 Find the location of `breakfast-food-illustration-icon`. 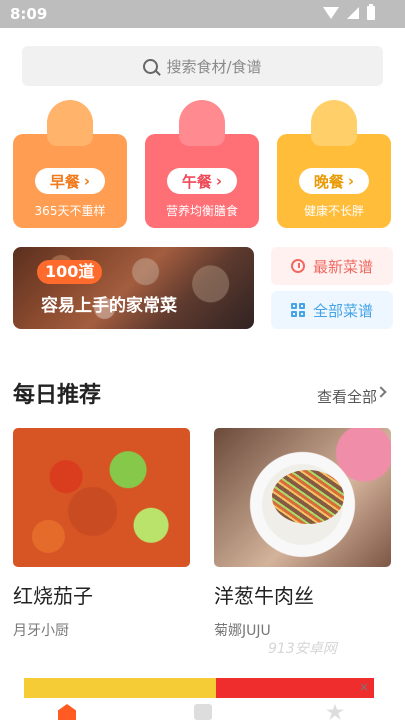

breakfast-food-illustration-icon is located at coordinates (70, 123).